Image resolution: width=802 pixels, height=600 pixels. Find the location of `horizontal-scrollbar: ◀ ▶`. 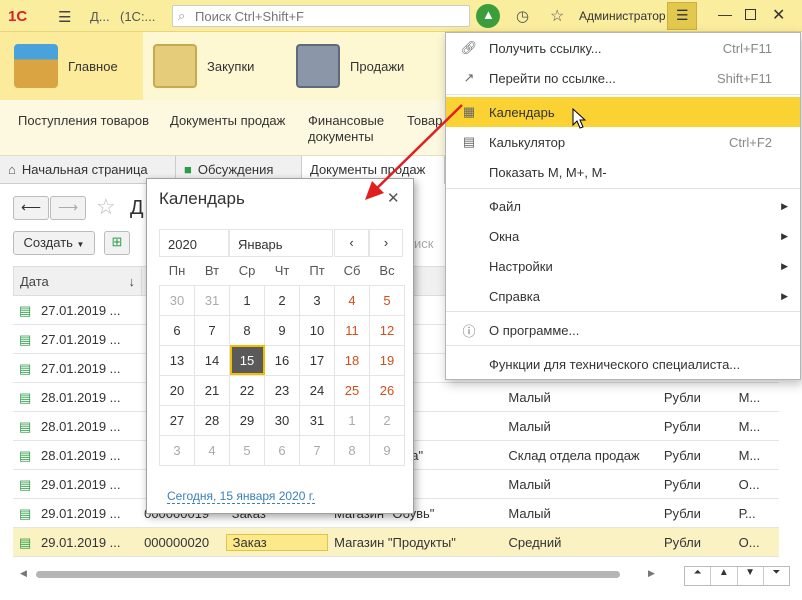

horizontal-scrollbar: ◀ ▶ is located at coordinates (340, 575).